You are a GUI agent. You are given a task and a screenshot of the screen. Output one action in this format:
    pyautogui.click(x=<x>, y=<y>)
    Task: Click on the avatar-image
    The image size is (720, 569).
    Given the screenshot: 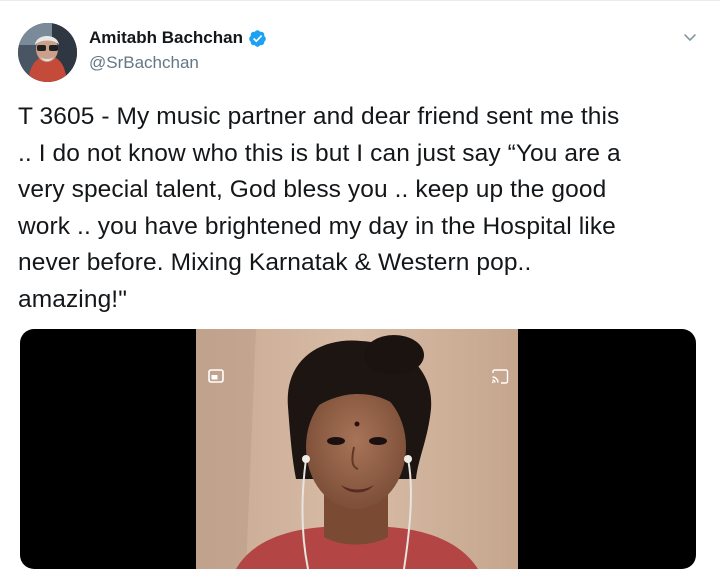 What is the action you would take?
    pyautogui.click(x=47, y=52)
    